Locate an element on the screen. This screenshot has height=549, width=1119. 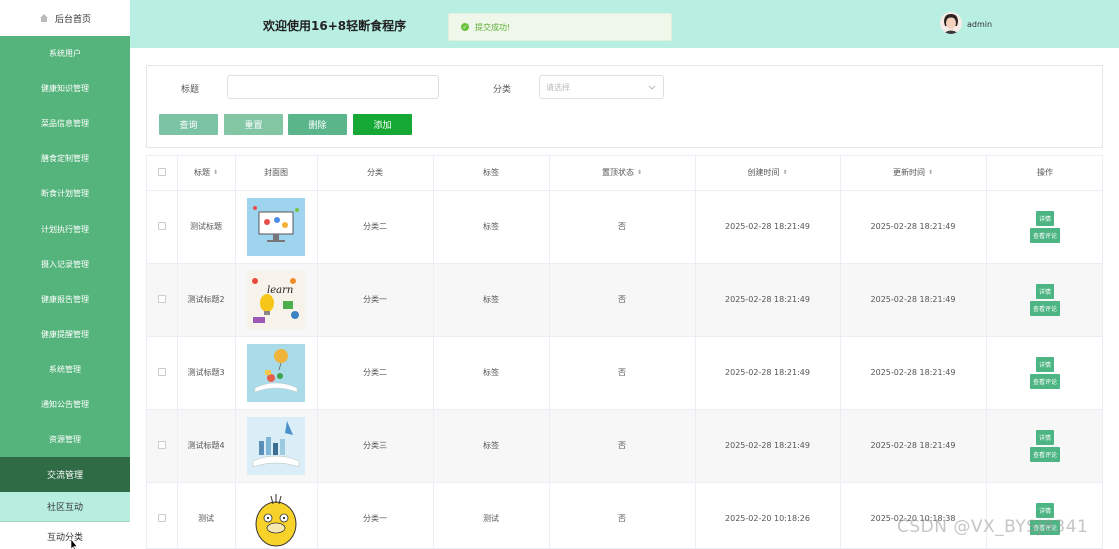
title-filter-label: 标题 is located at coordinates (190, 90).